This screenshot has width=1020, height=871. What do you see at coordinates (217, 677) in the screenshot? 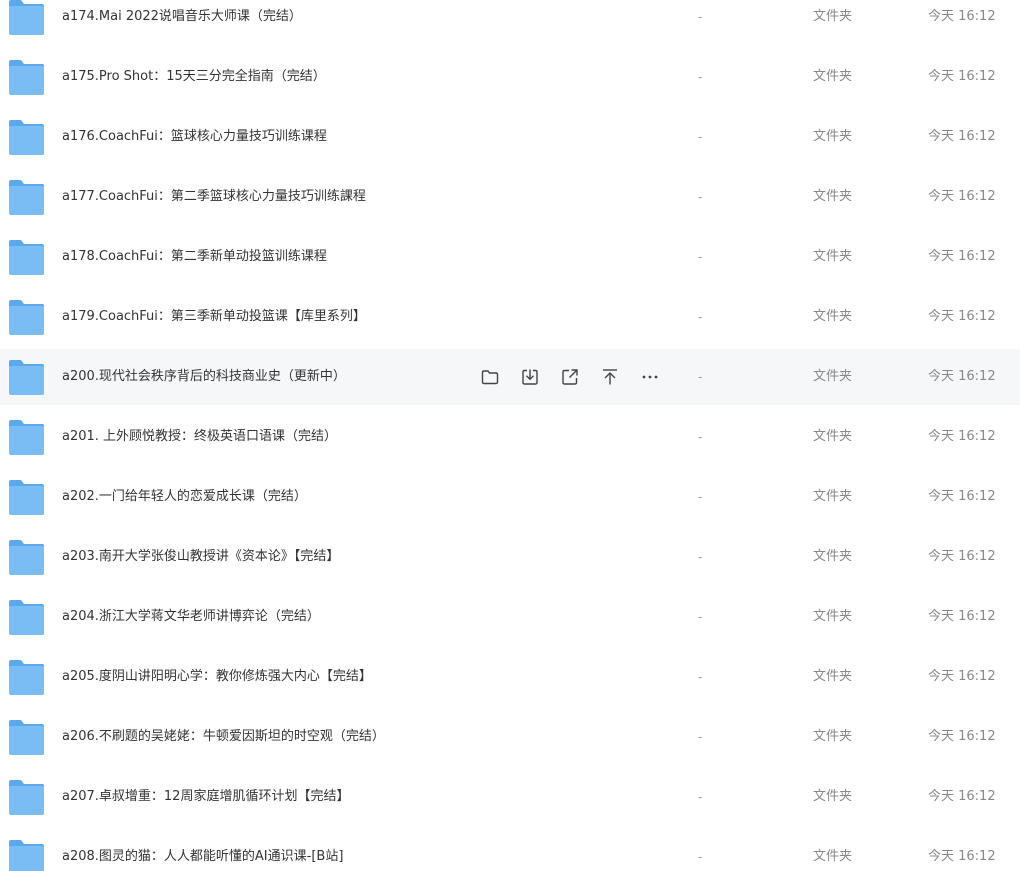
I see `file-name: a205.度阴山讲阳明心学：教你修炼强大内心【完结】` at bounding box center [217, 677].